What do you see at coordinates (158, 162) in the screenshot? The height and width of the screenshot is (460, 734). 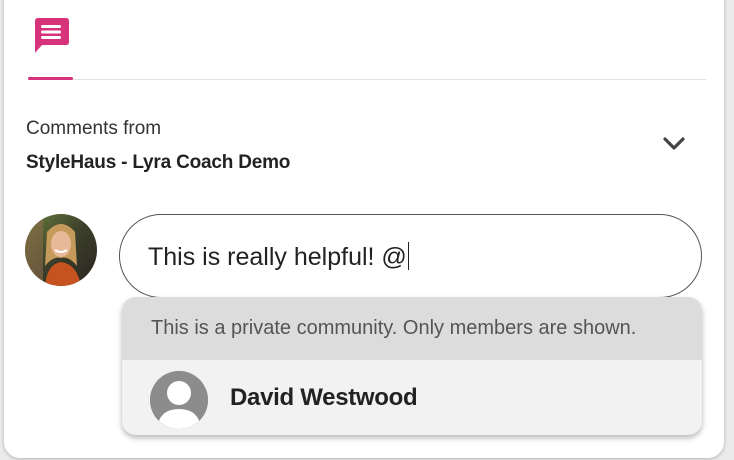 I see `community-name: StyleHaus - Lyra Coach Demo` at bounding box center [158, 162].